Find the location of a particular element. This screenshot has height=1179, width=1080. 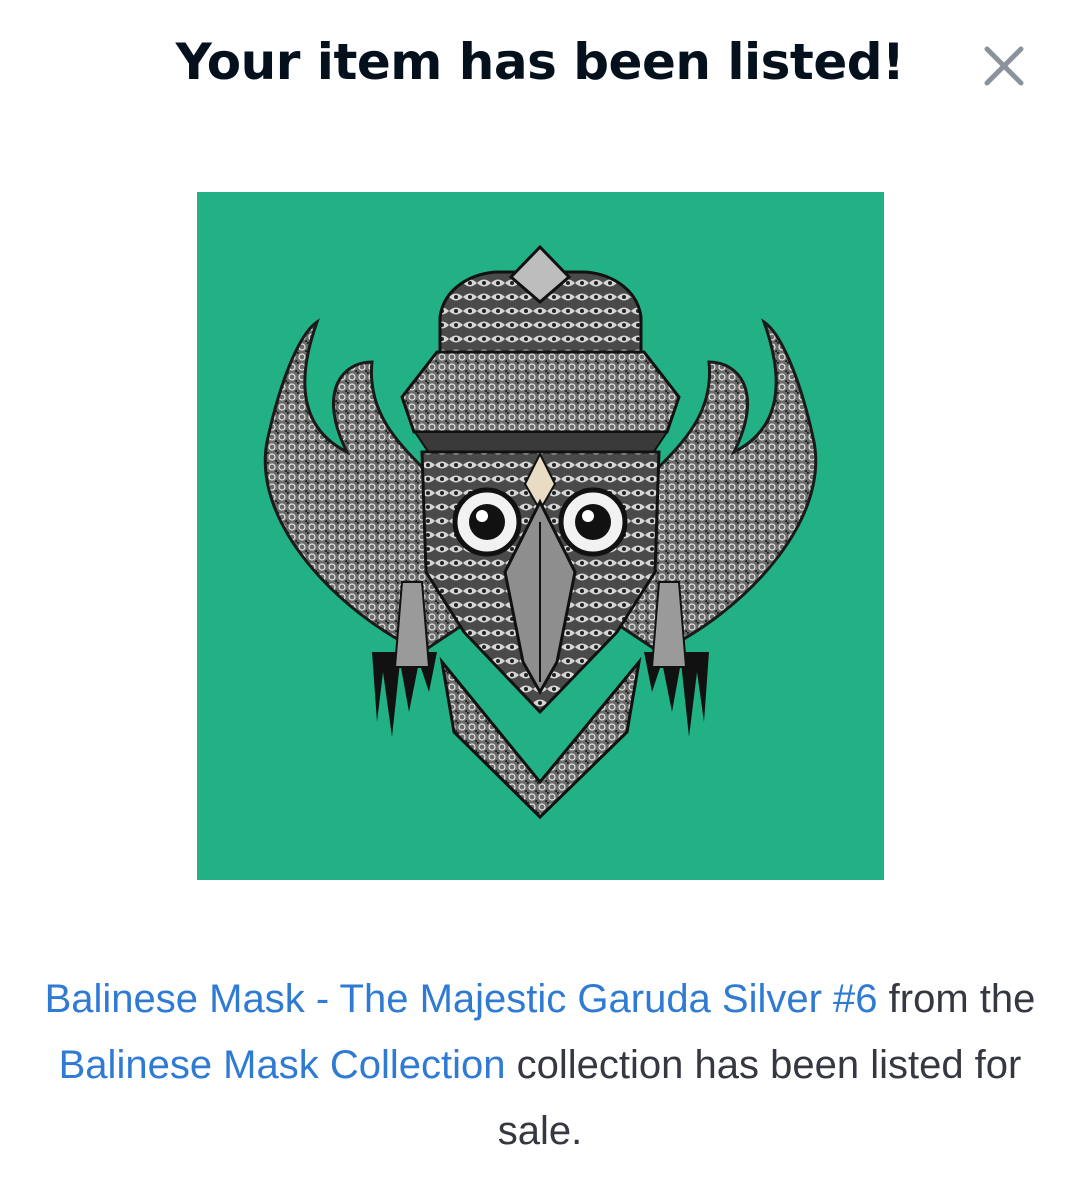

caption-text-from: from the is located at coordinates (956, 999).